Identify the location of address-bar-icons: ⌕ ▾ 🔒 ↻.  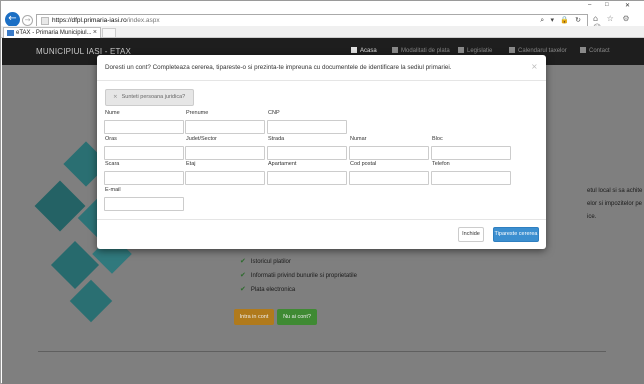
(561, 20).